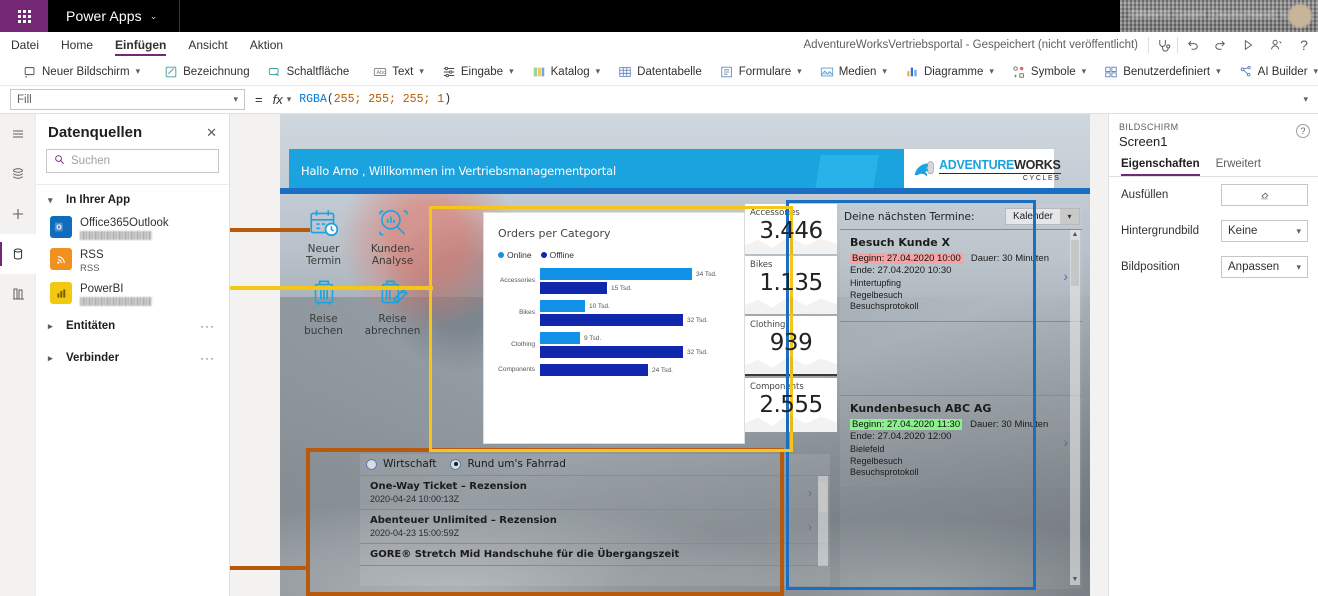 The height and width of the screenshot is (596, 1318). I want to click on data-group-verbinder: ▸ Verbinder ···, so click(132, 358).